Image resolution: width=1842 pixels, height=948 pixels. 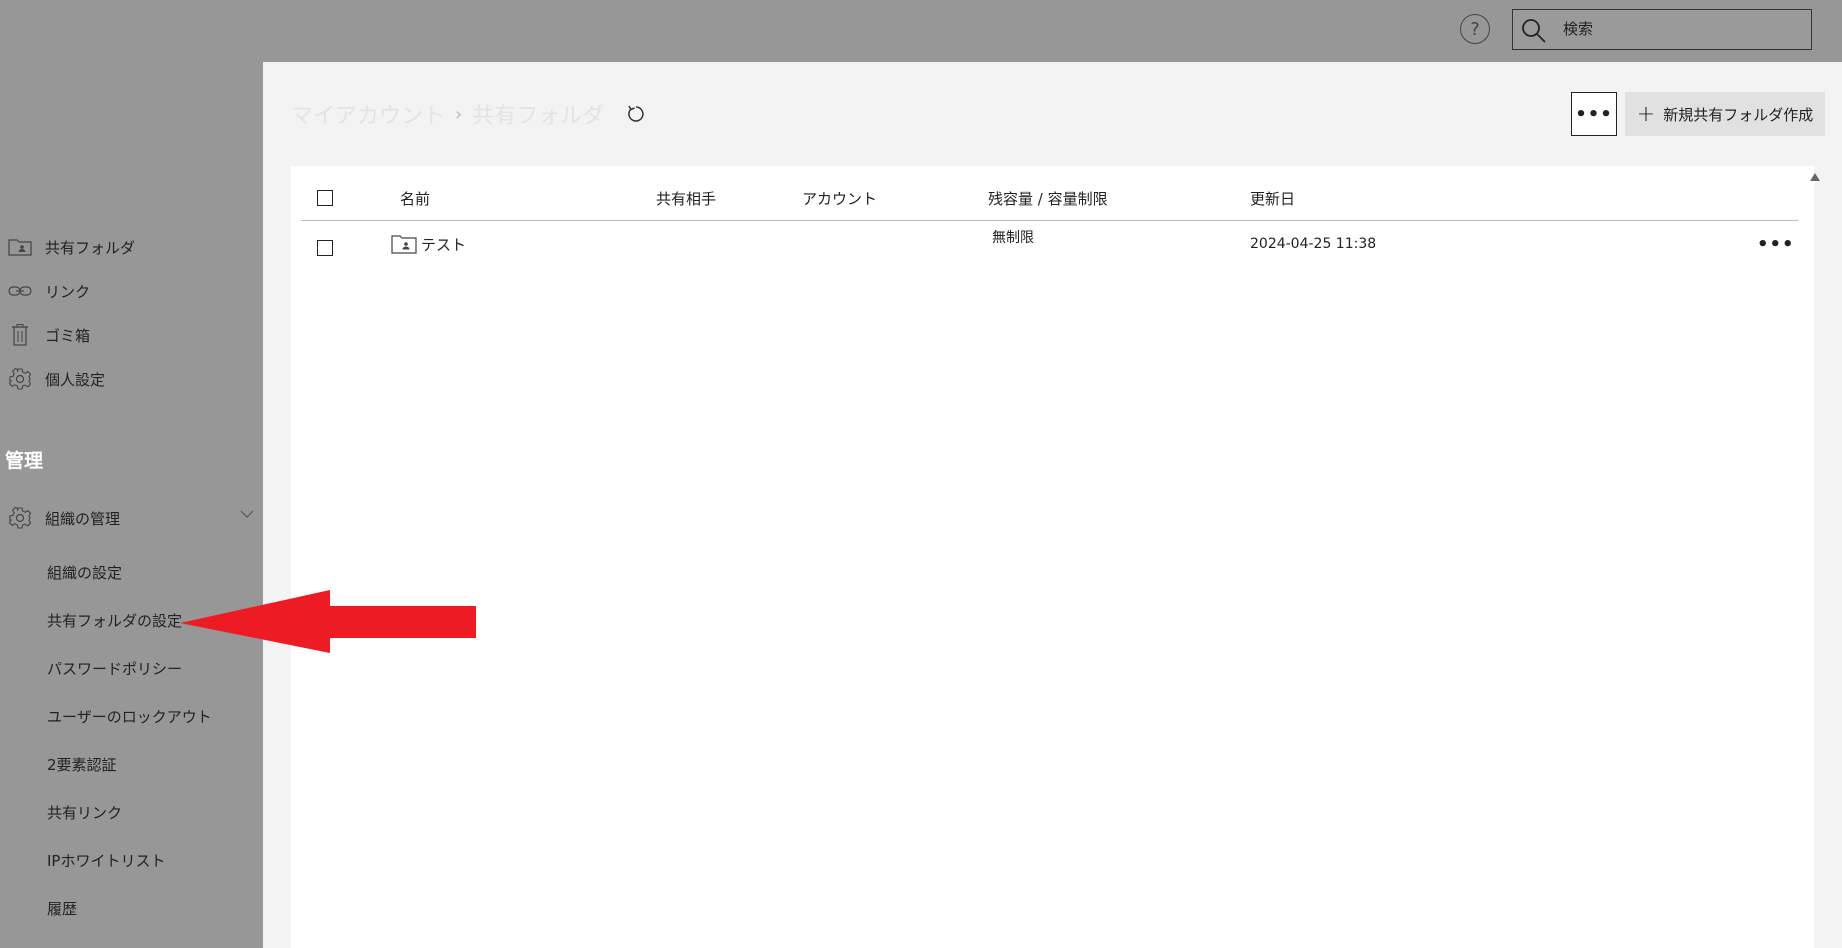 I want to click on breadcrumb-shared-folders: 共有フォルダ, so click(x=538, y=116).